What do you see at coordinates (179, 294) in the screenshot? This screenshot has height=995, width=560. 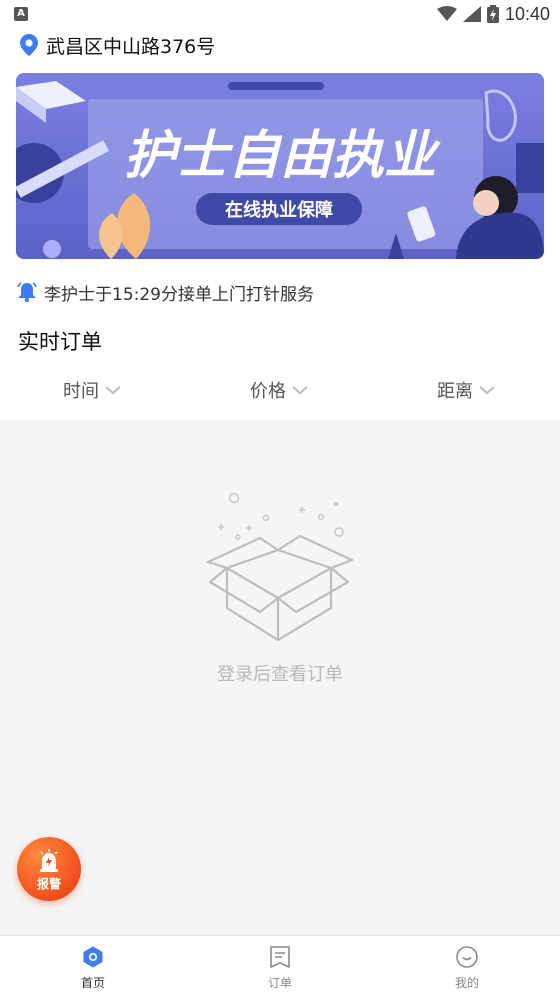 I see `notice-text: 李护士于15:29分接单上门打针服务` at bounding box center [179, 294].